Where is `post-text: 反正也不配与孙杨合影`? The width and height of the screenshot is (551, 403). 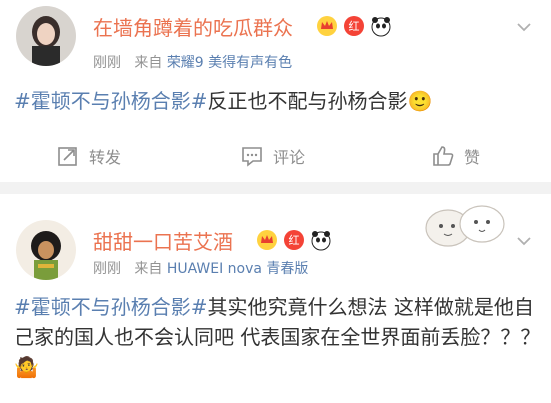
post-text: 反正也不配与孙杨合影 is located at coordinates (307, 101).